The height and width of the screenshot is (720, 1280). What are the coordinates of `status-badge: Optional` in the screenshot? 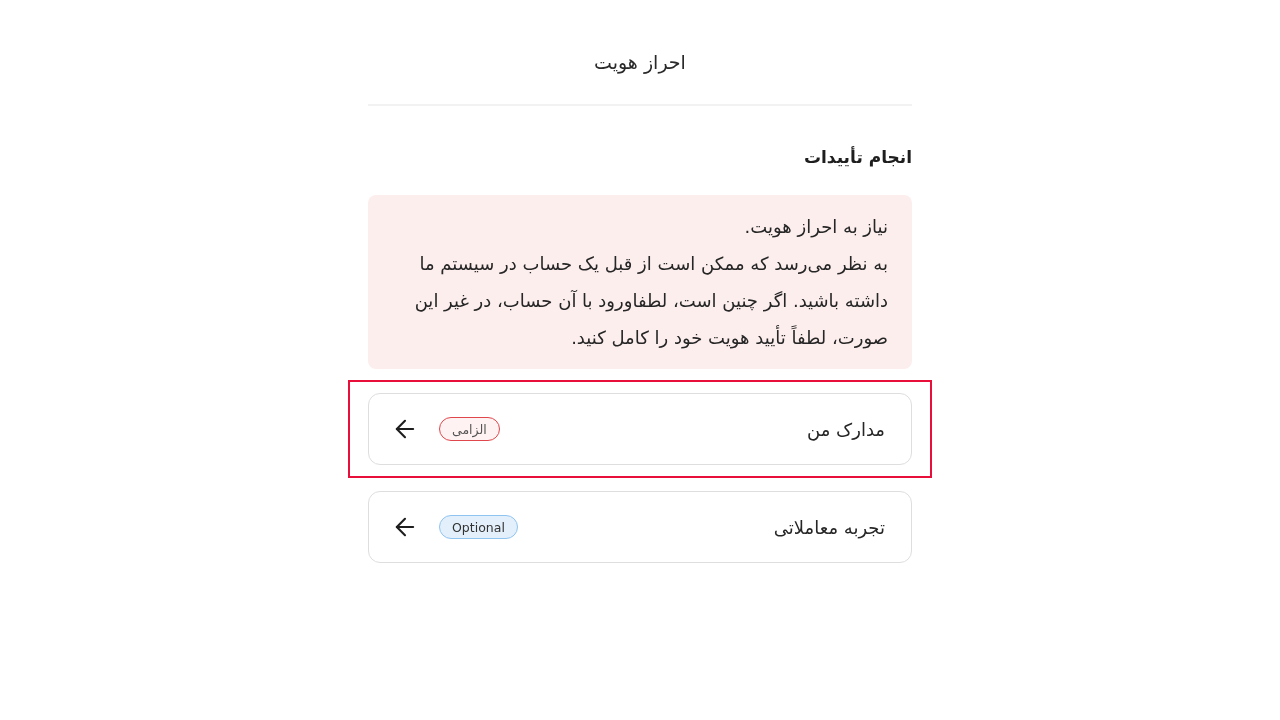 It's located at (478, 527).